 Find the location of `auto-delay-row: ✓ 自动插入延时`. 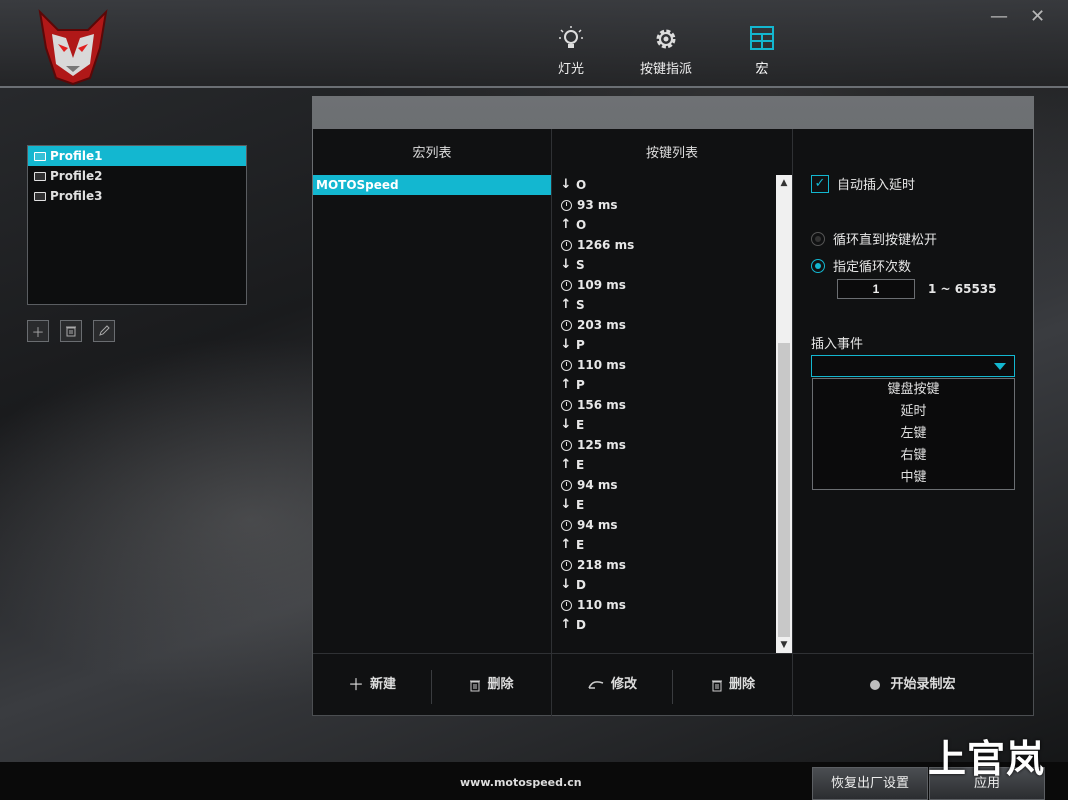

auto-delay-row: ✓ 自动插入延时 is located at coordinates (863, 183).